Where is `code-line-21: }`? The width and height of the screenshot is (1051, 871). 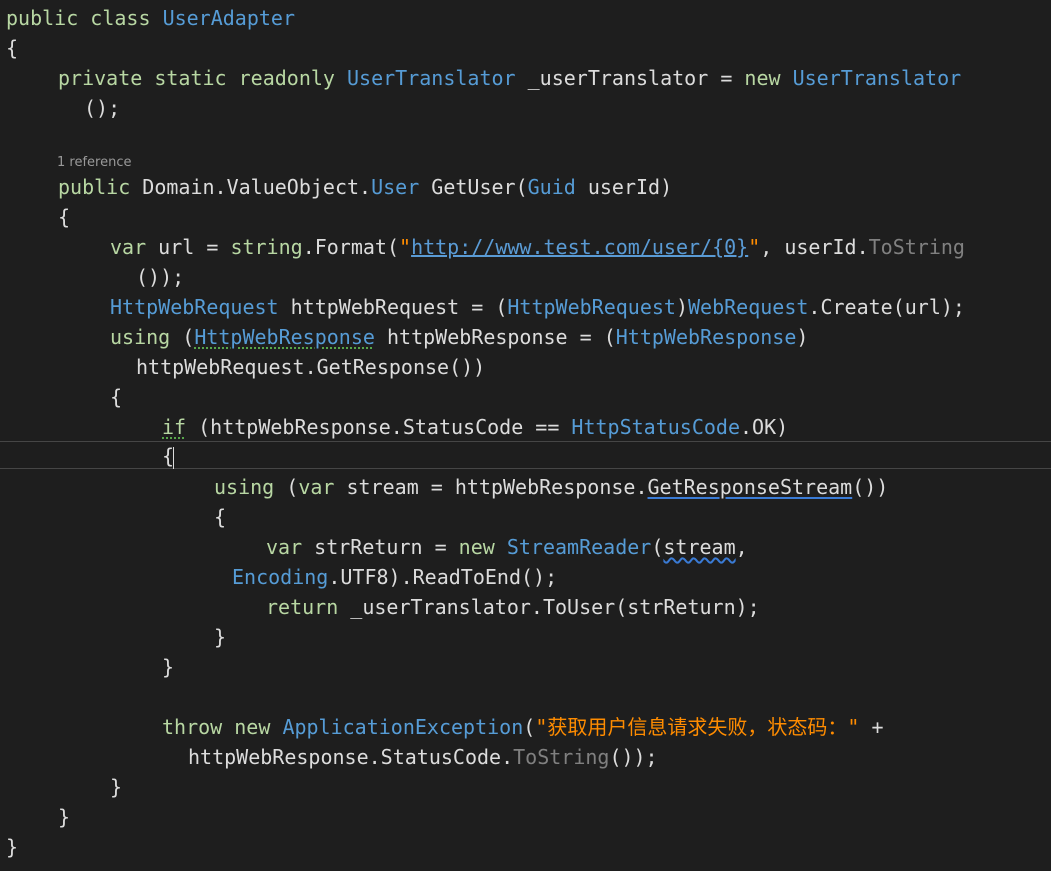 code-line-21: } is located at coordinates (168, 667).